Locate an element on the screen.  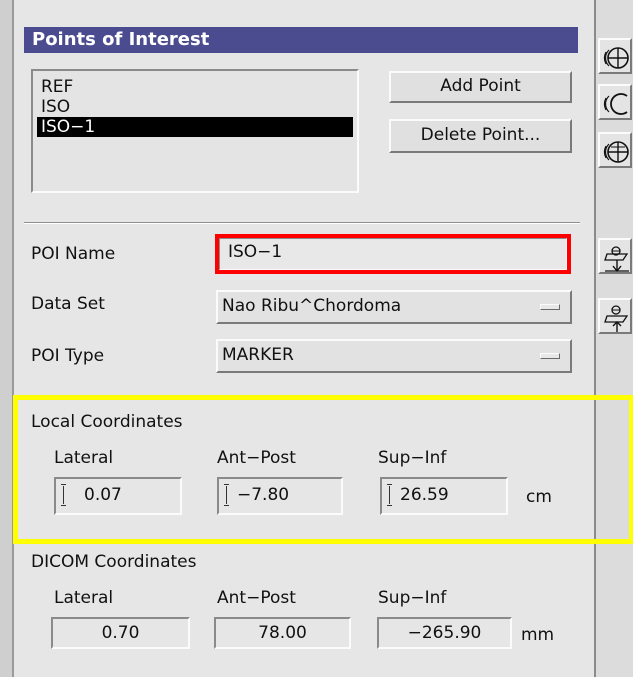
local-supinf-label: Sup−Inf is located at coordinates (412, 458).